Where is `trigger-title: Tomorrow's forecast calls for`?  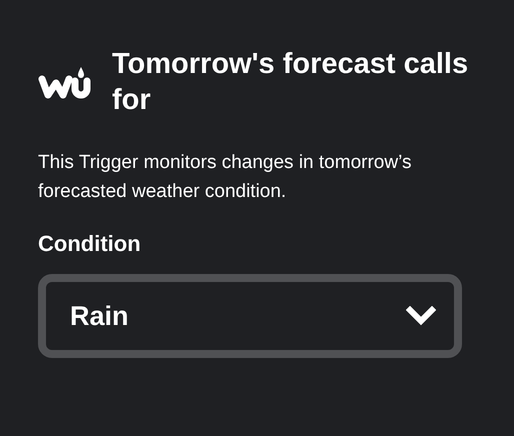
trigger-title: Tomorrow's forecast calls for is located at coordinates (291, 82).